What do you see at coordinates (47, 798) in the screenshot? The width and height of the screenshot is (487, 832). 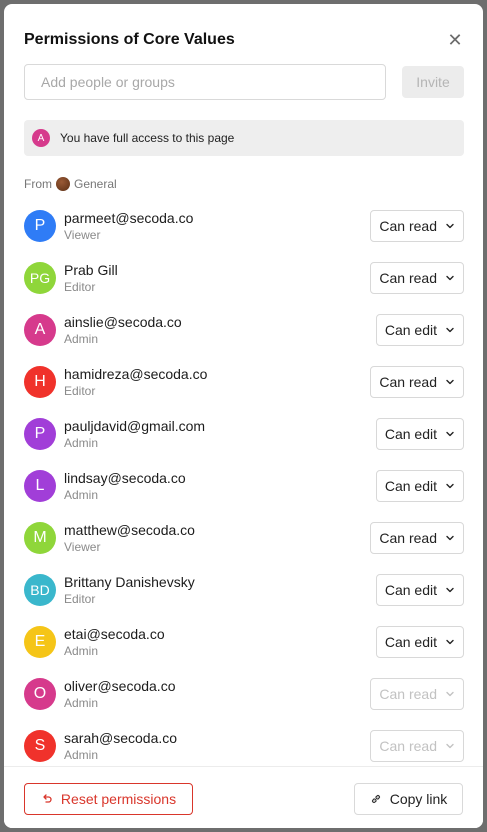 I see `undo-icon` at bounding box center [47, 798].